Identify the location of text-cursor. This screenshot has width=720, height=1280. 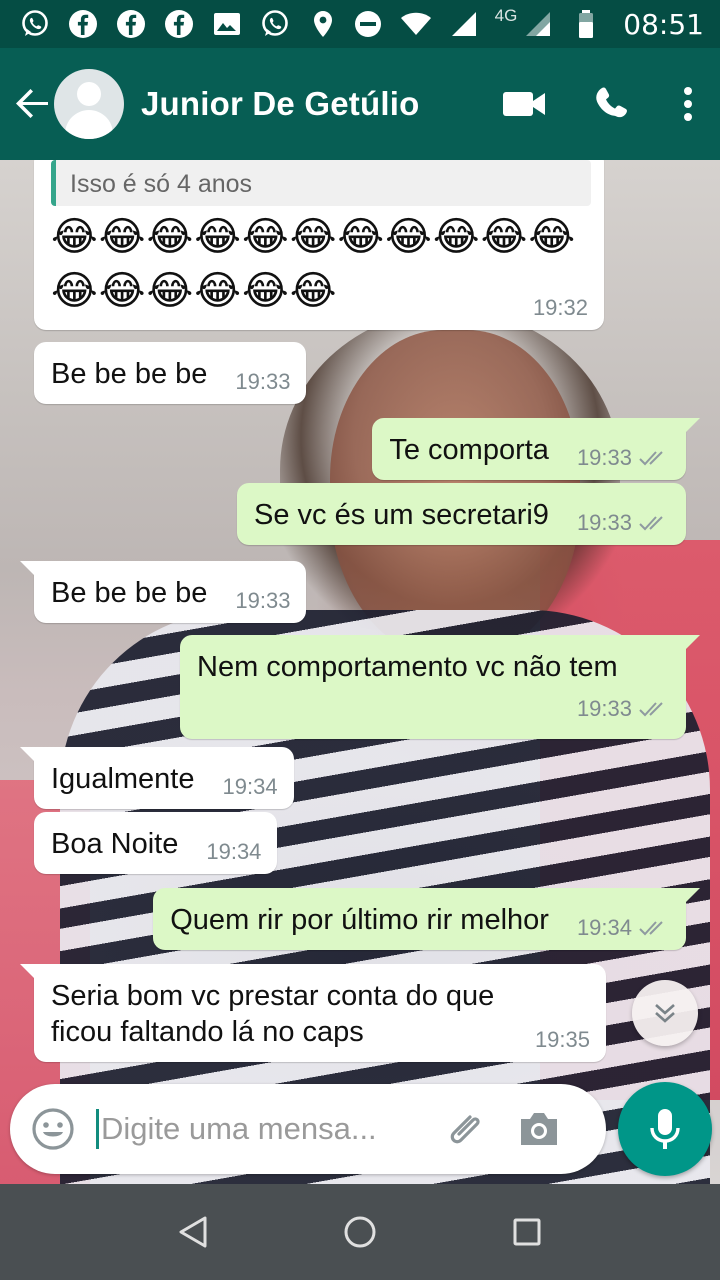
(97, 1129).